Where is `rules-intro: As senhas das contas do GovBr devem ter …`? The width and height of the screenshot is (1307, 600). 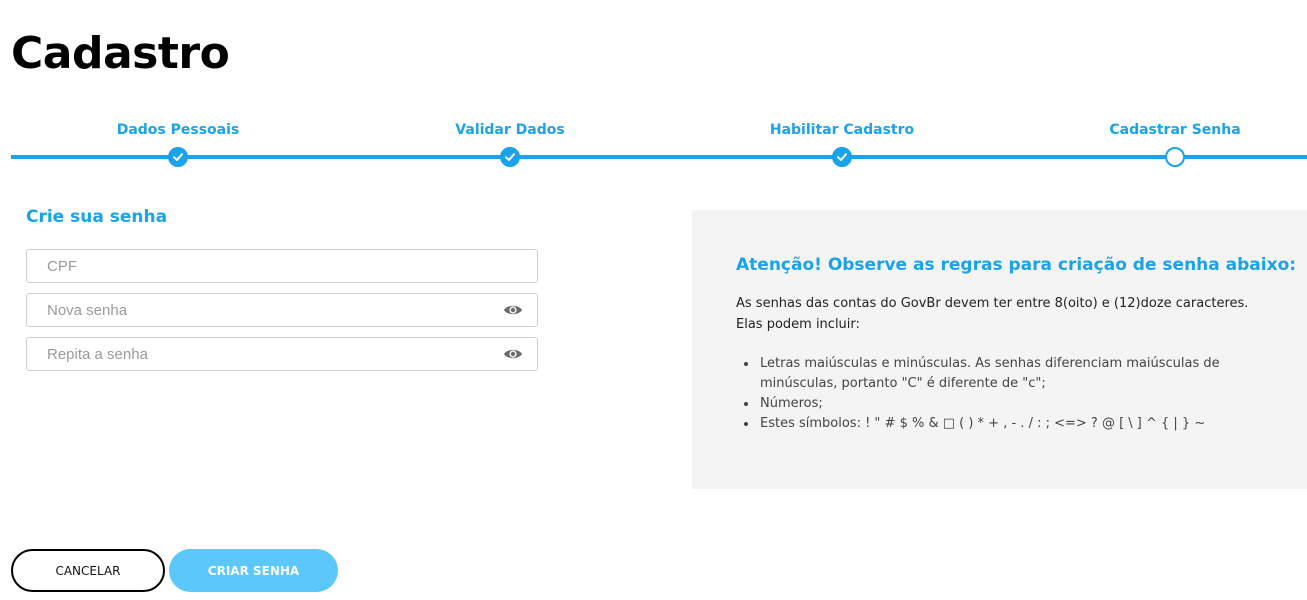
rules-intro: As senhas das contas do GovBr devem ter … is located at coordinates (992, 314).